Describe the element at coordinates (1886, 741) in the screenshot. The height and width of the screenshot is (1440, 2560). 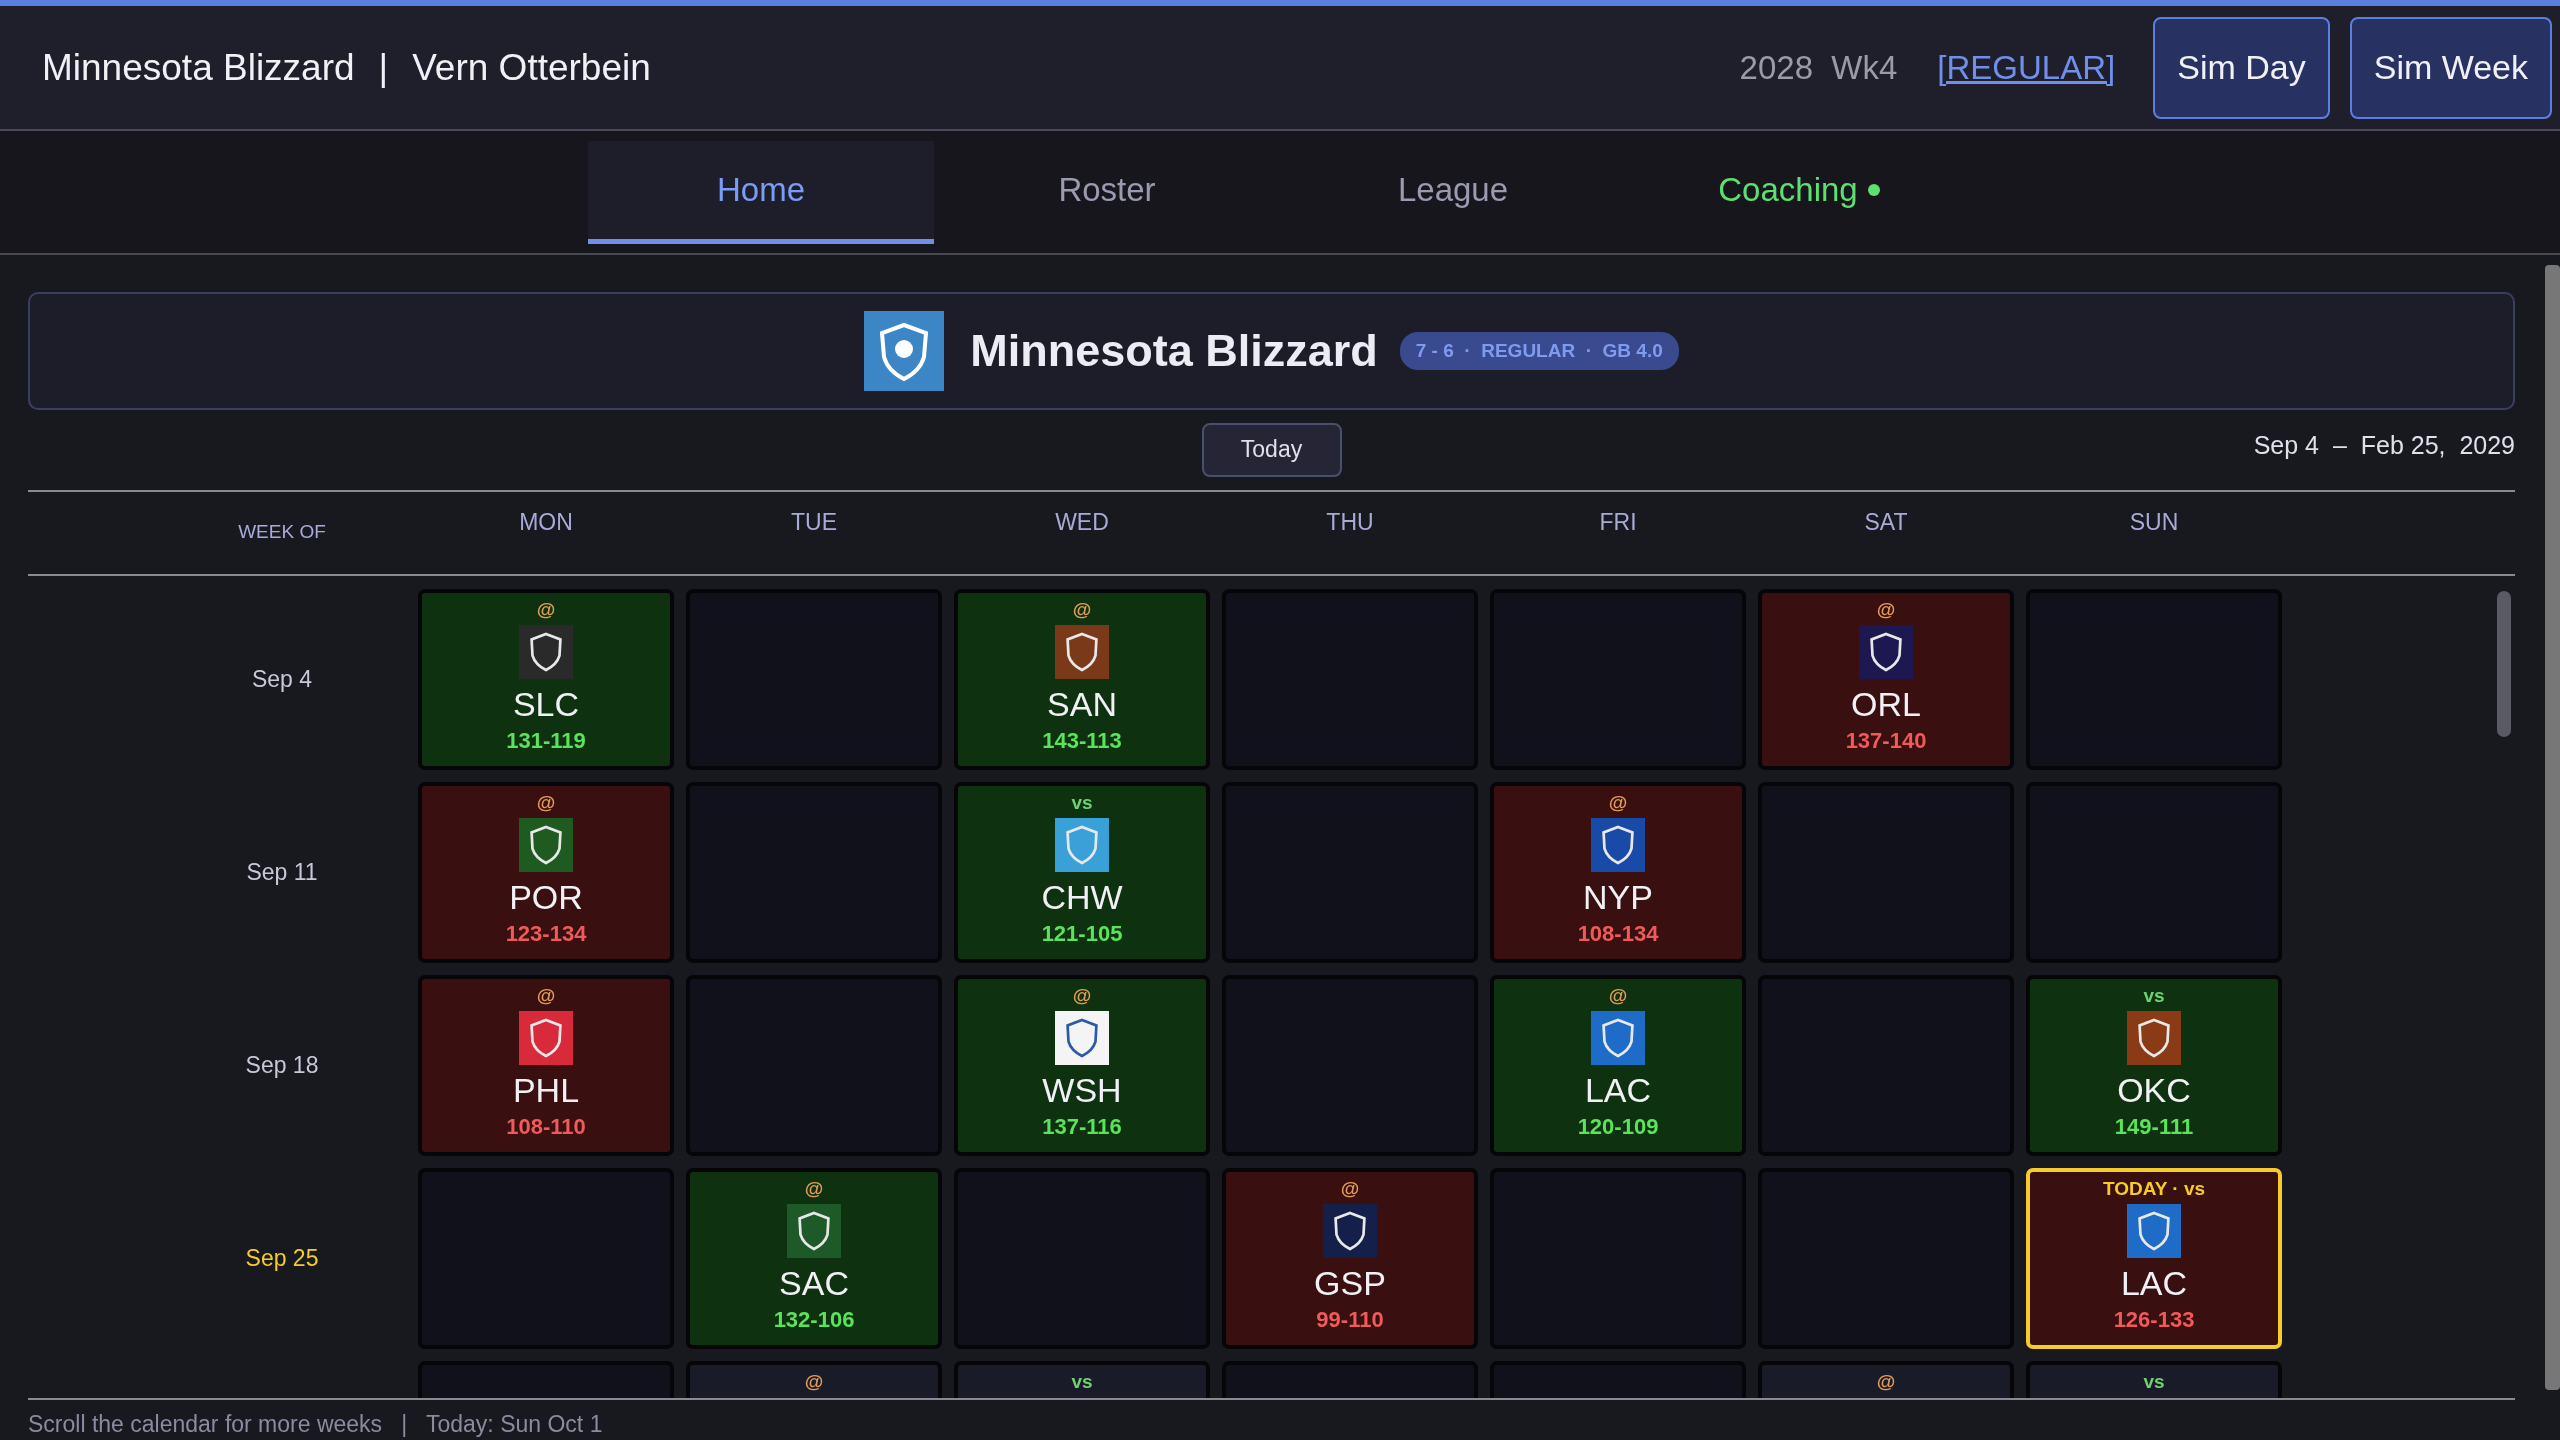
I see `score: 137-140` at that location.